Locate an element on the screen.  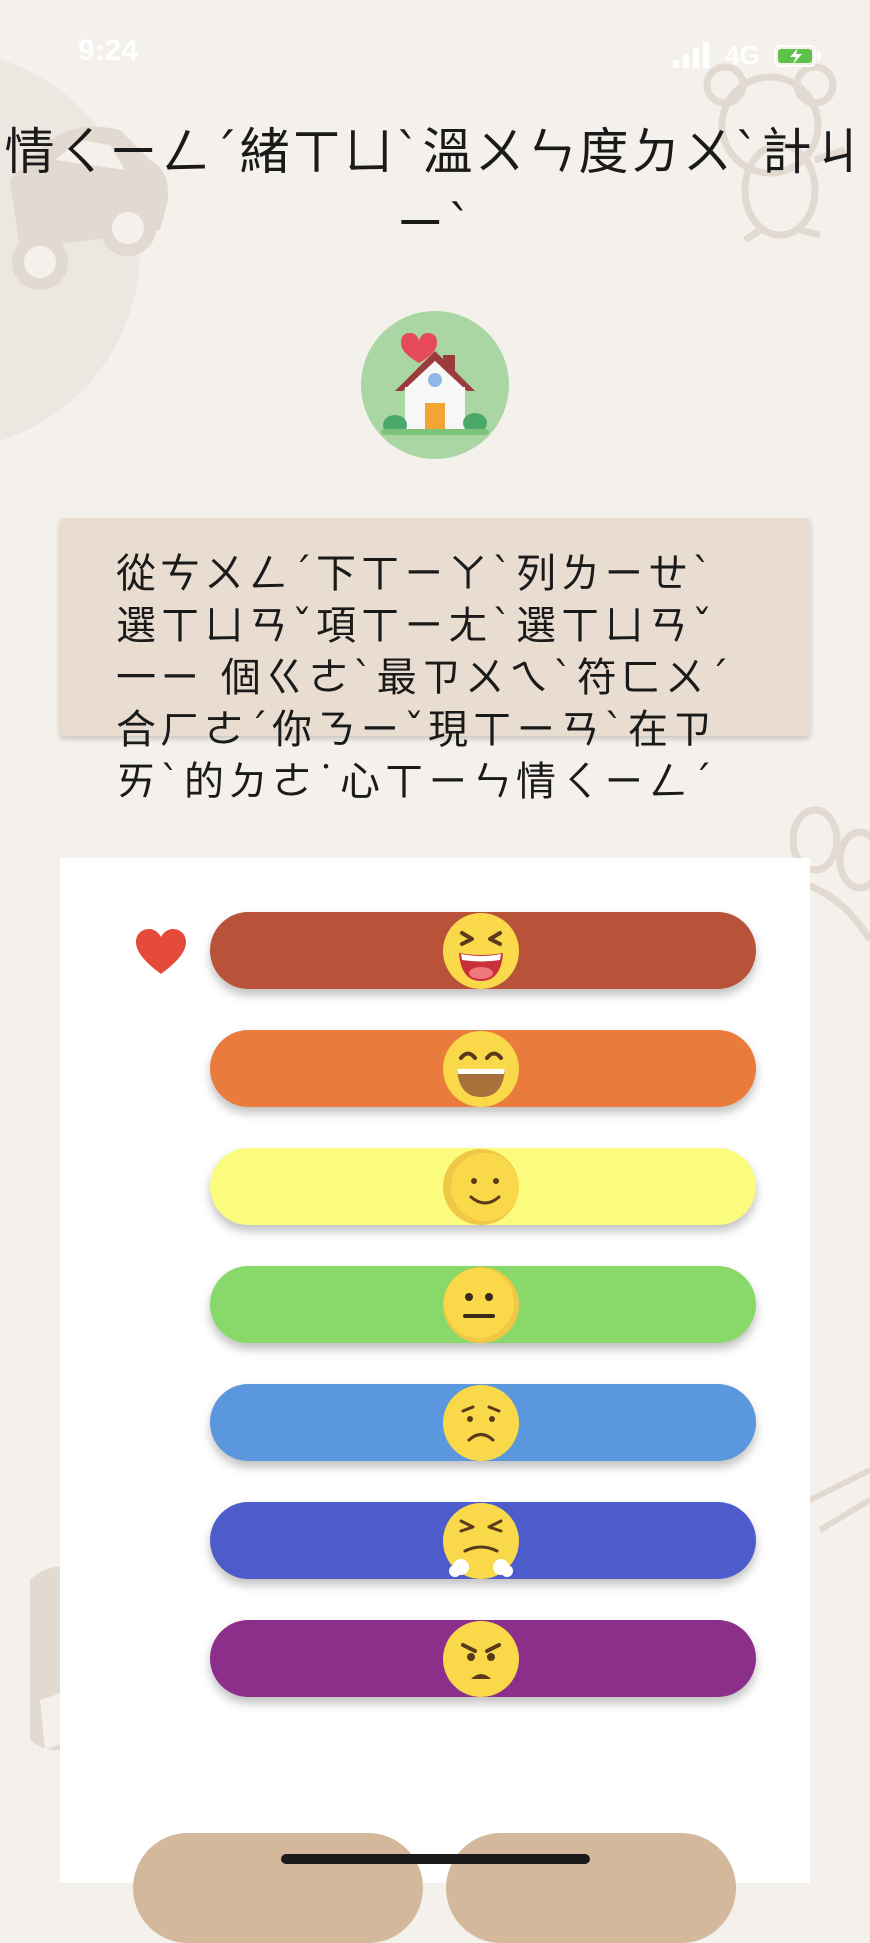
mood-option-laughing: laughing is located at coordinates (483, 950).